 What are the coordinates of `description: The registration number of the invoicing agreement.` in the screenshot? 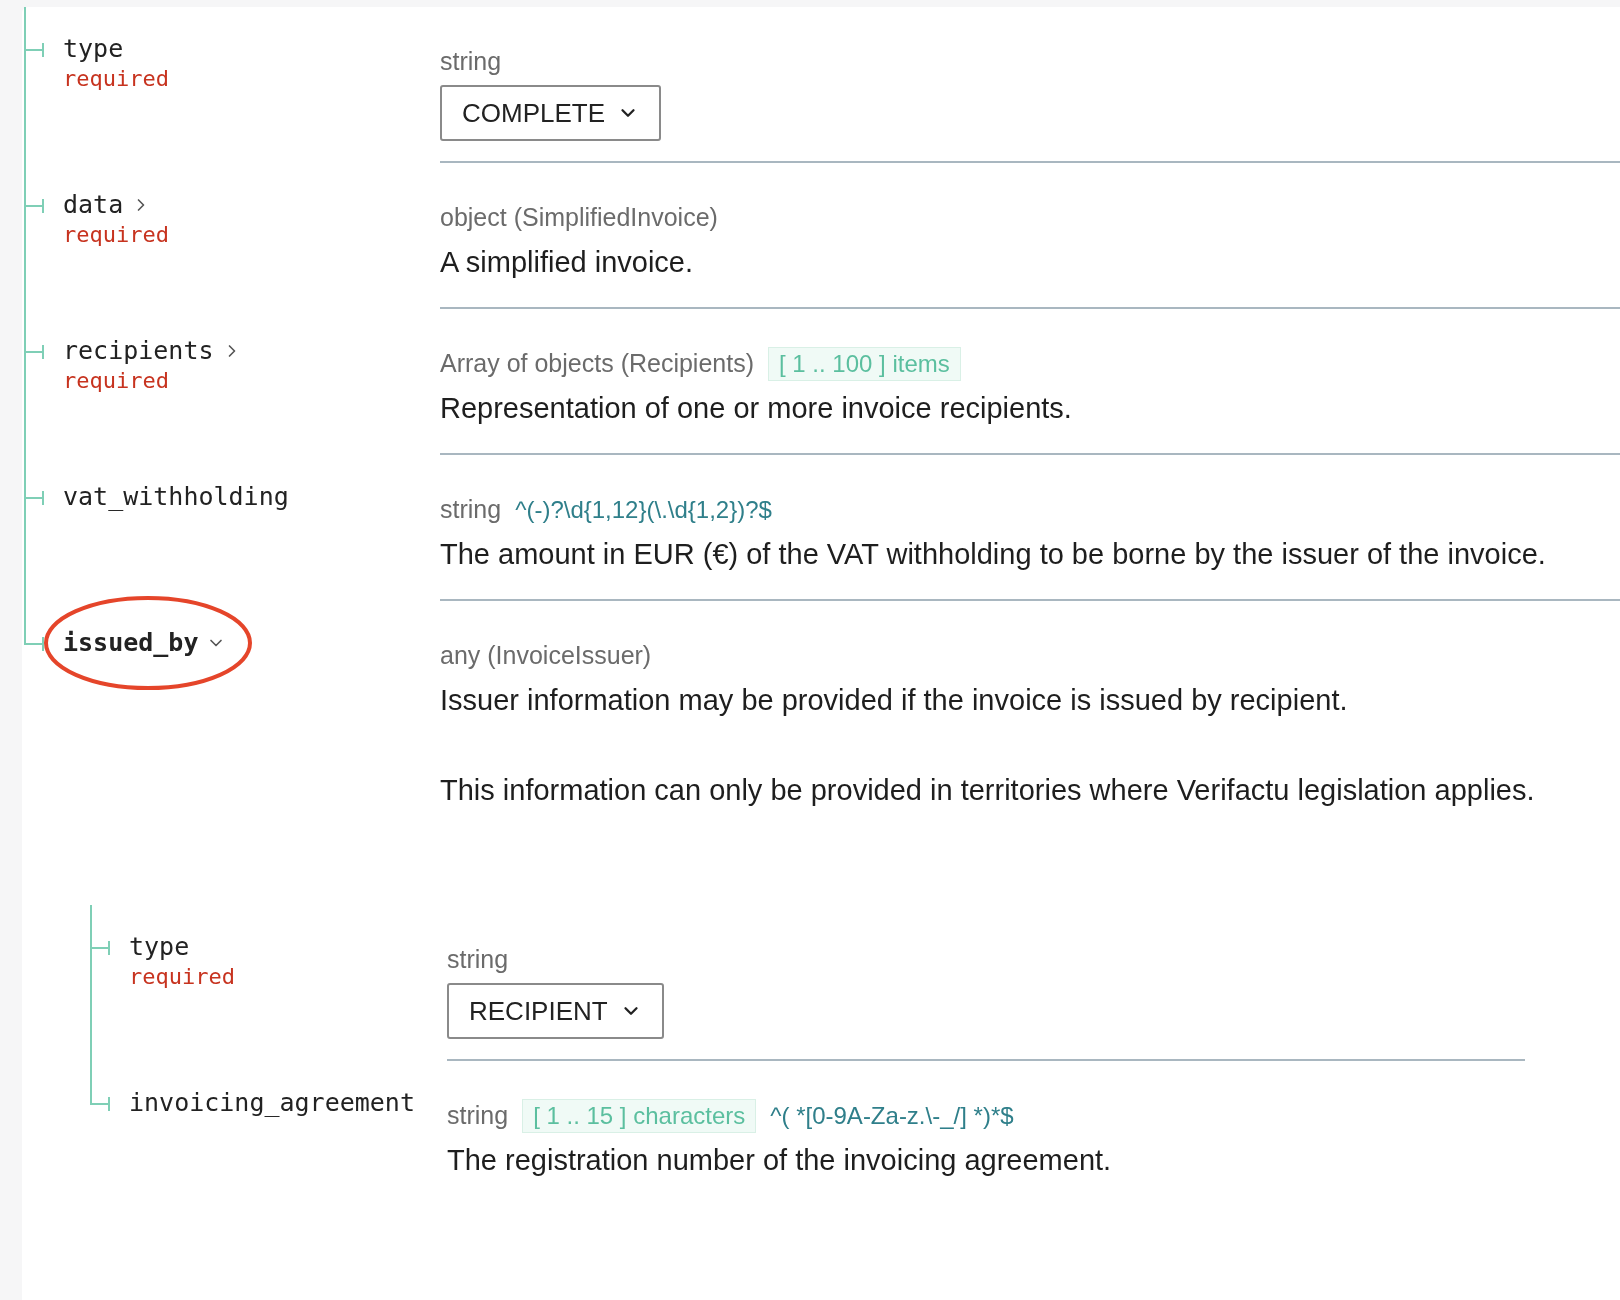 It's located at (780, 1160).